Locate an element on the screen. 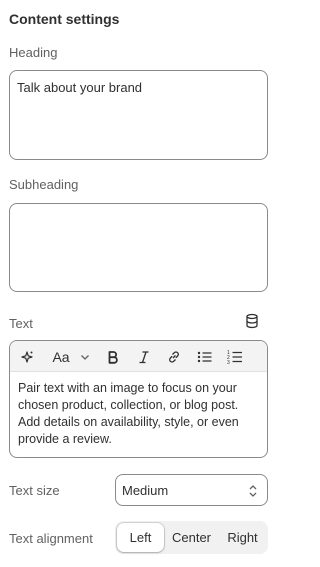  subheading-label: Subheading is located at coordinates (44, 184).